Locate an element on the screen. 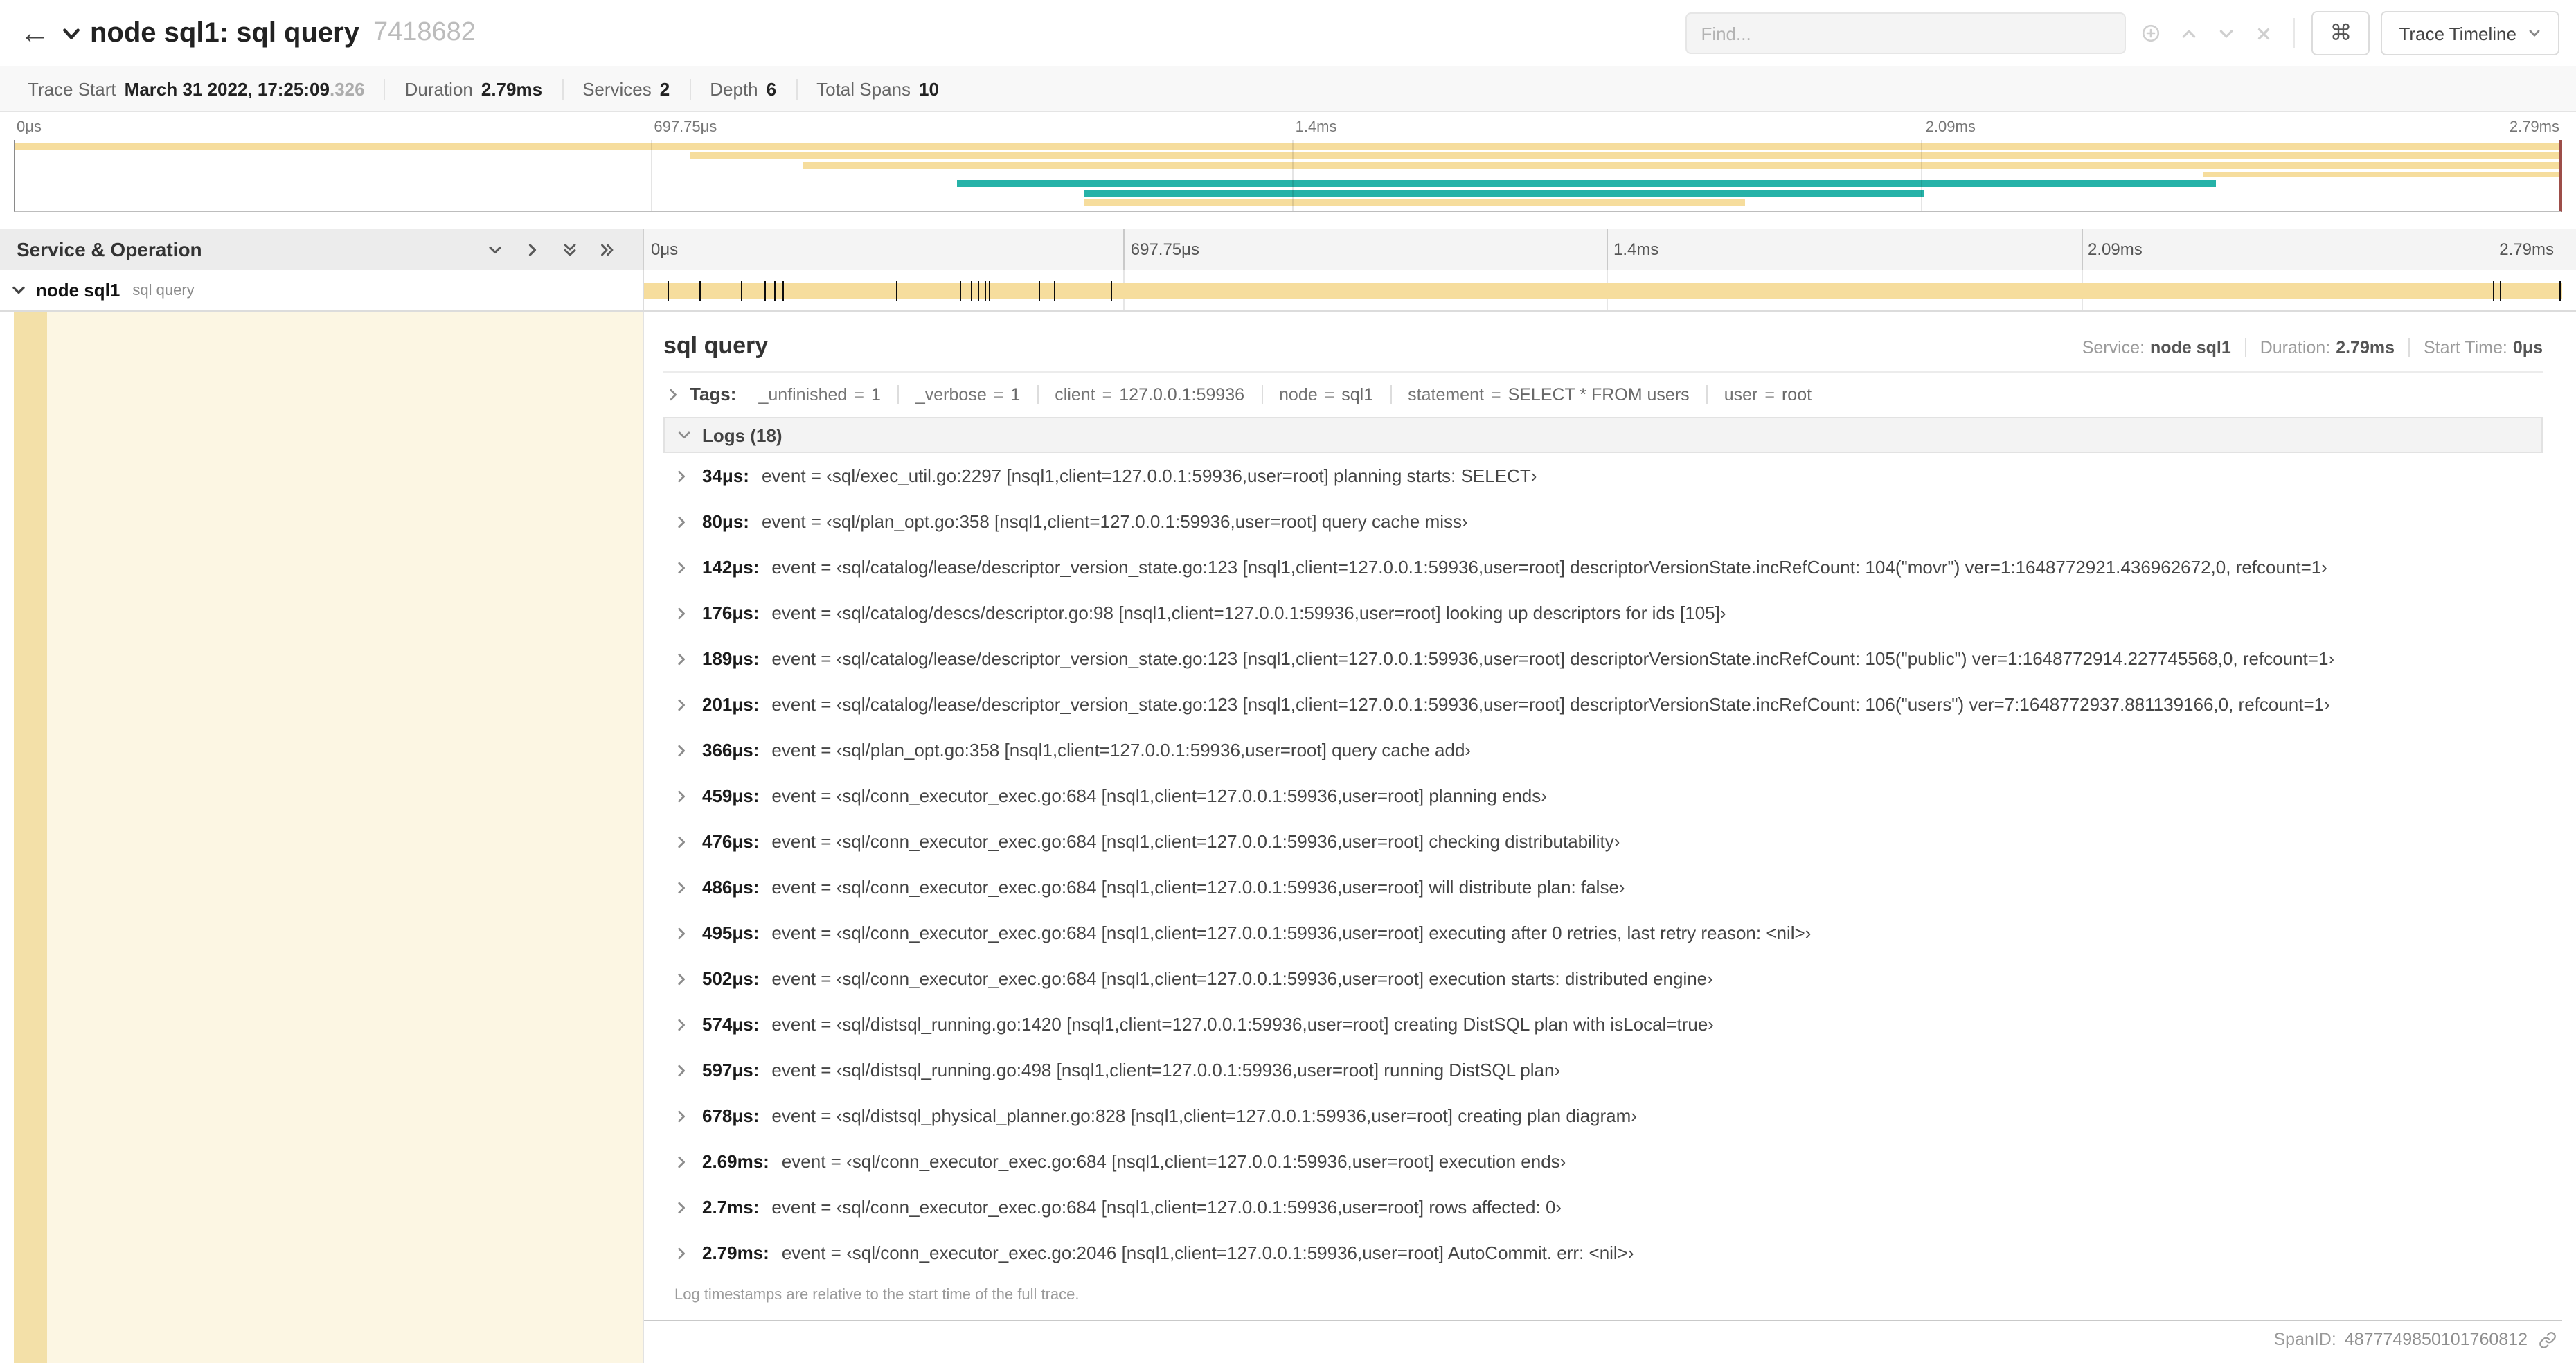 The width and height of the screenshot is (2576, 1363). trace-view-select: Trace Timeline is located at coordinates (2470, 33).